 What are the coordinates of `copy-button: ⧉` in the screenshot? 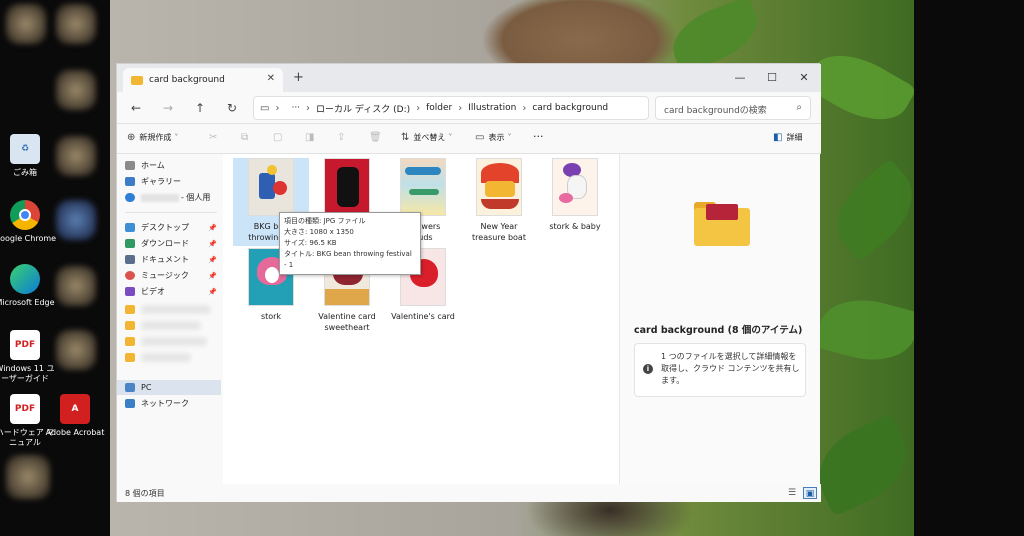 It's located at (246, 137).